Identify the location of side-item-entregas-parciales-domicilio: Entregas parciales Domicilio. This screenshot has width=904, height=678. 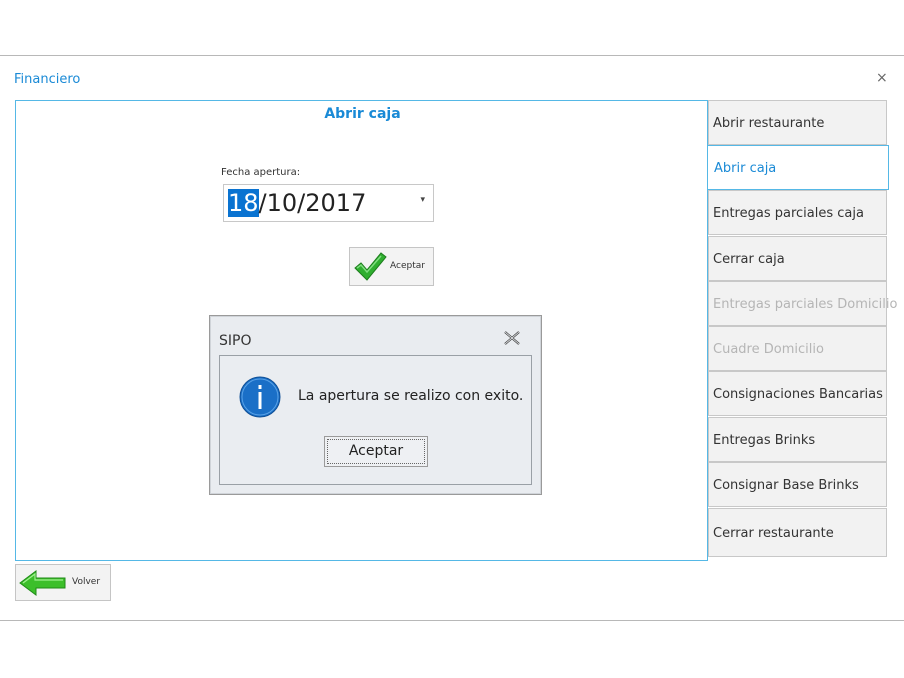
(802, 303).